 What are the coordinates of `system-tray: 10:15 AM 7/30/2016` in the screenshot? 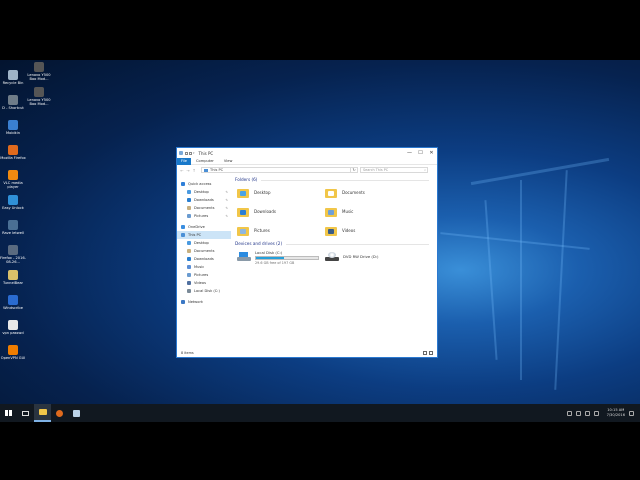 It's located at (600, 413).